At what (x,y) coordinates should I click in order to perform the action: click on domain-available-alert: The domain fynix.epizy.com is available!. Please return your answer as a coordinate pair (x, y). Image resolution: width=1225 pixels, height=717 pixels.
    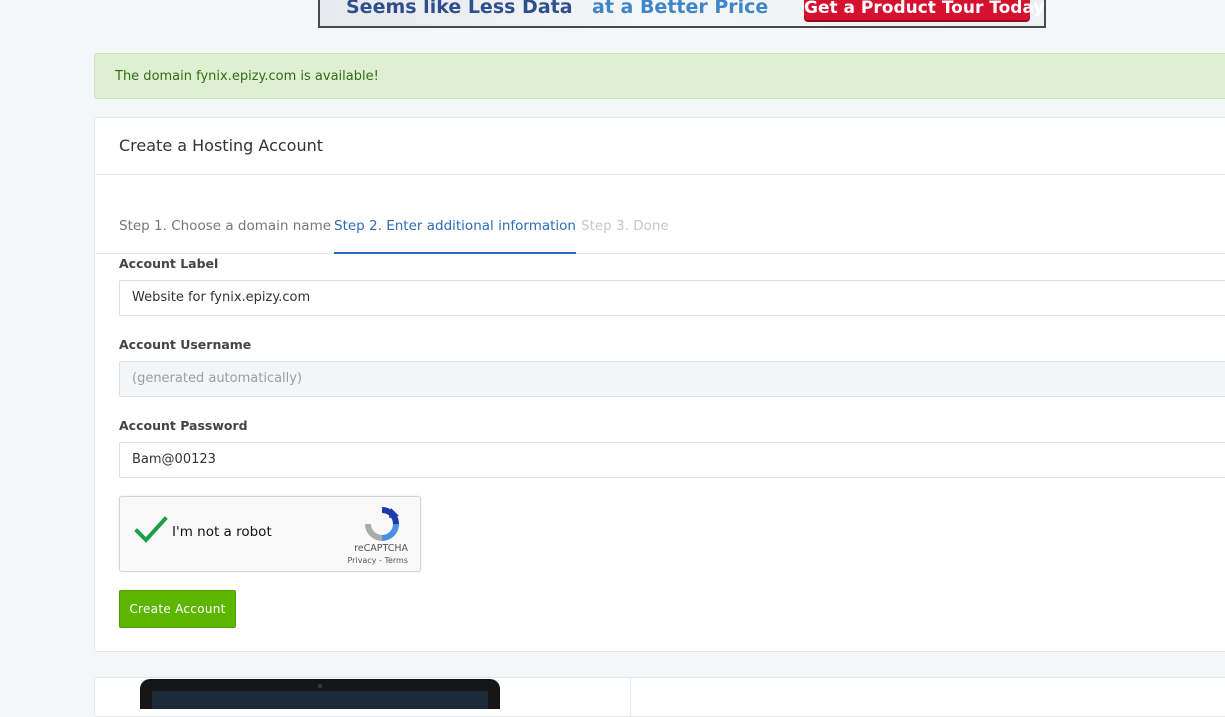
    Looking at the image, I should click on (659, 76).